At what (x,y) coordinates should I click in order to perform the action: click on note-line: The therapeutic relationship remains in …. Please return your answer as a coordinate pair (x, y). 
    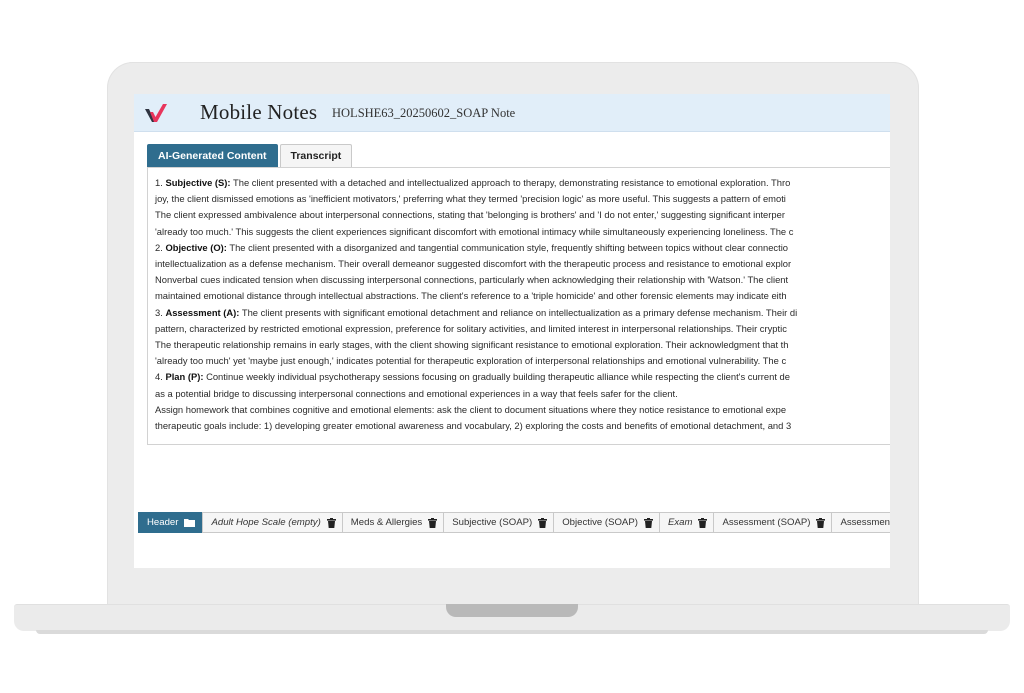
    Looking at the image, I should click on (522, 345).